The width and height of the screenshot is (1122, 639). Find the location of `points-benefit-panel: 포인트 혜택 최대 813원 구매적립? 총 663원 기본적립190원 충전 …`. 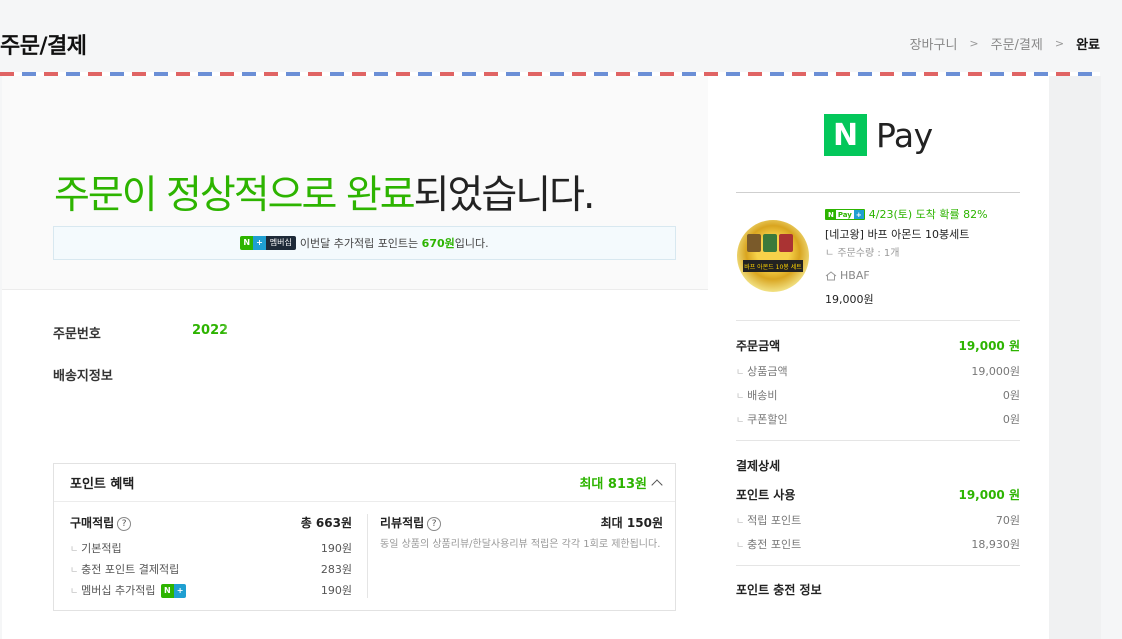

points-benefit-panel: 포인트 혜택 최대 813원 구매적립? 총 663원 기본적립190원 충전 … is located at coordinates (364, 537).